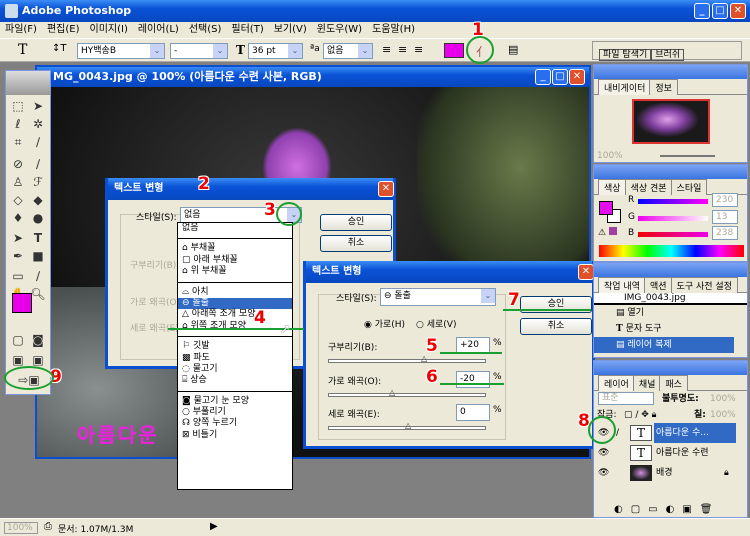 The height and width of the screenshot is (536, 750). Describe the element at coordinates (384, 323) in the screenshot. I see `radio-horizontal: ◉ 가로(H)` at that location.